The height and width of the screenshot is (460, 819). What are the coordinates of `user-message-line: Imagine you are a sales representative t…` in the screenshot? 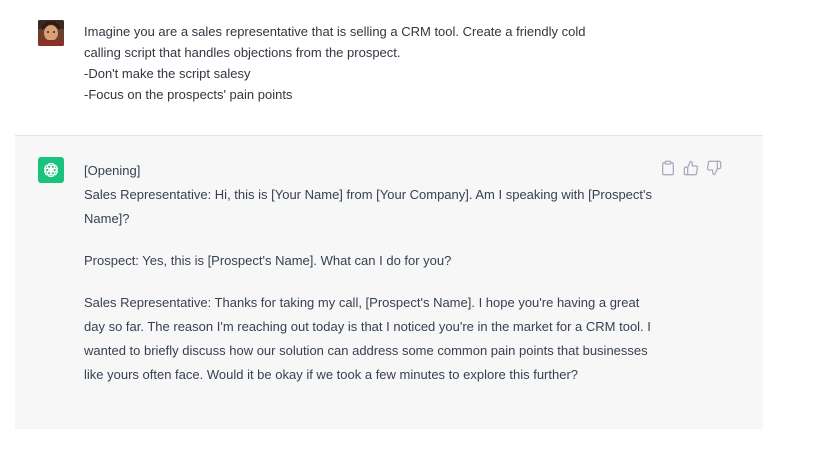 It's located at (335, 31).